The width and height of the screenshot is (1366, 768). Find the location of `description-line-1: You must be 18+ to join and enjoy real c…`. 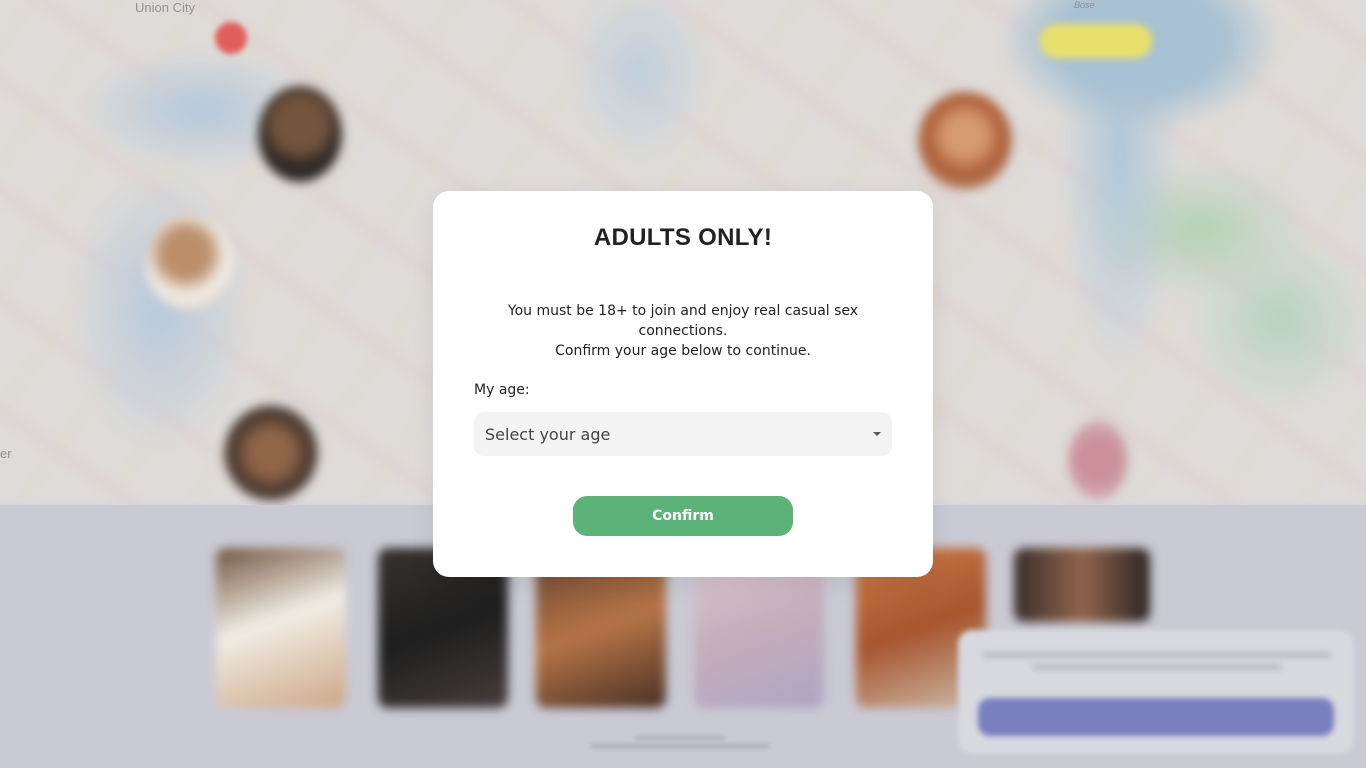

description-line-1: You must be 18+ to join and enjoy real c… is located at coordinates (683, 321).